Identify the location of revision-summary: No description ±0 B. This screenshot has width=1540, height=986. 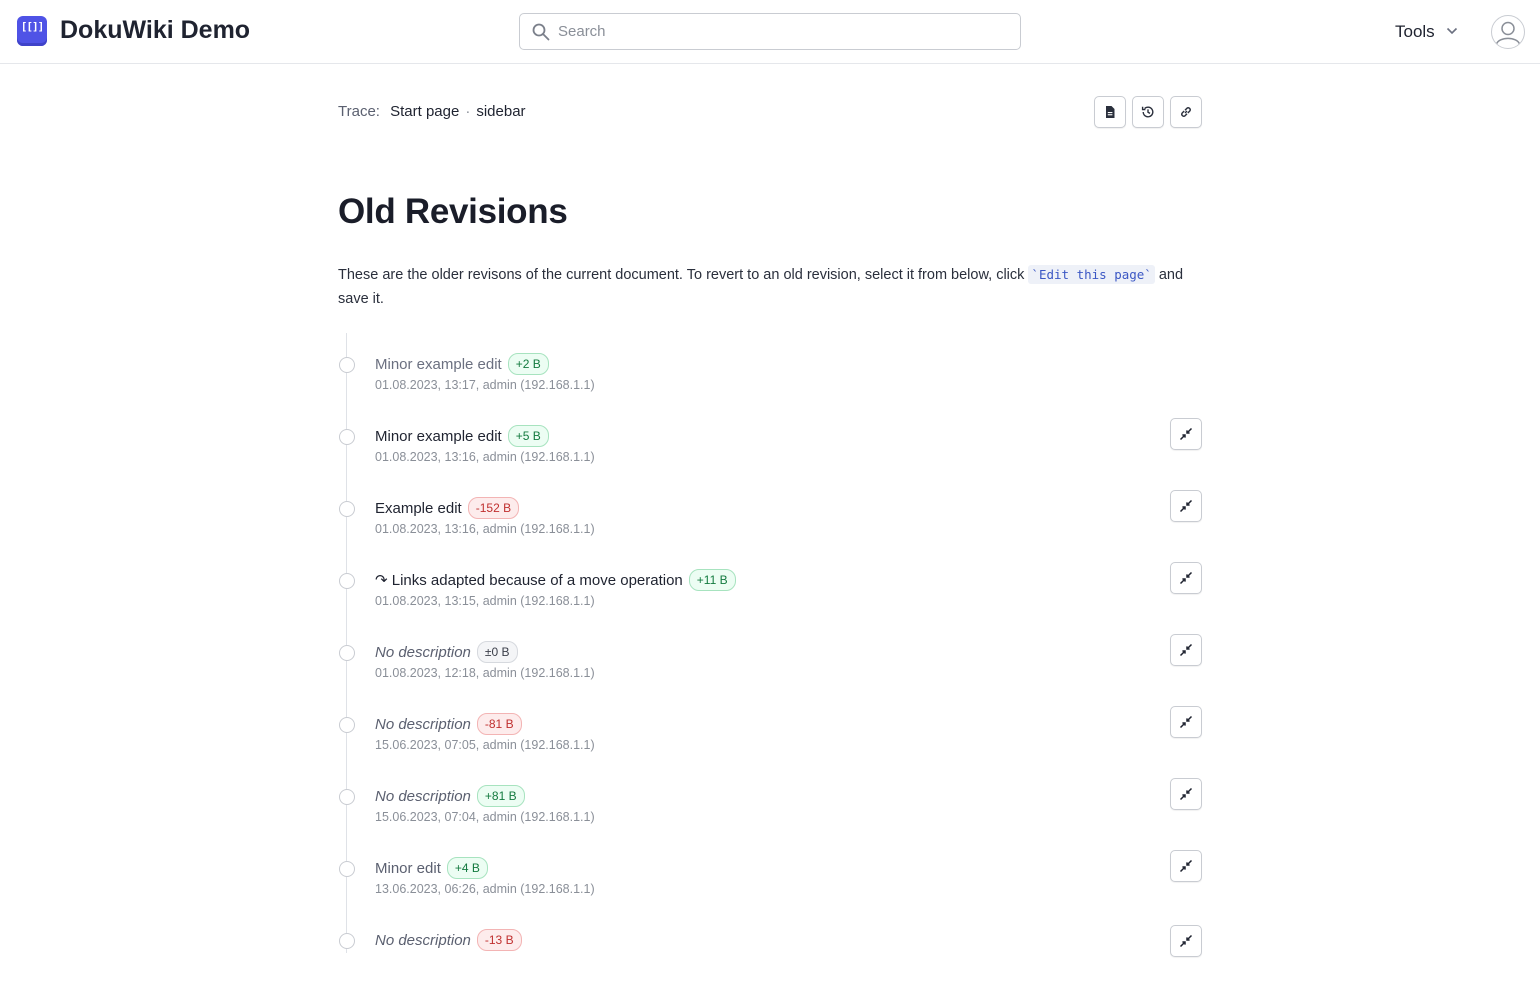
(446, 652).